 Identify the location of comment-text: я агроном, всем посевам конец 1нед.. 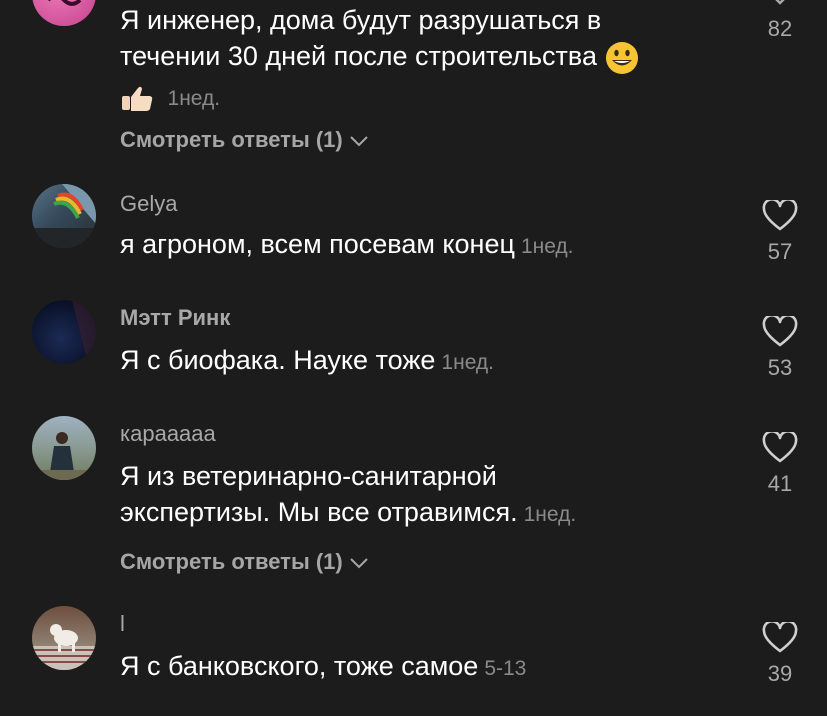
(347, 245).